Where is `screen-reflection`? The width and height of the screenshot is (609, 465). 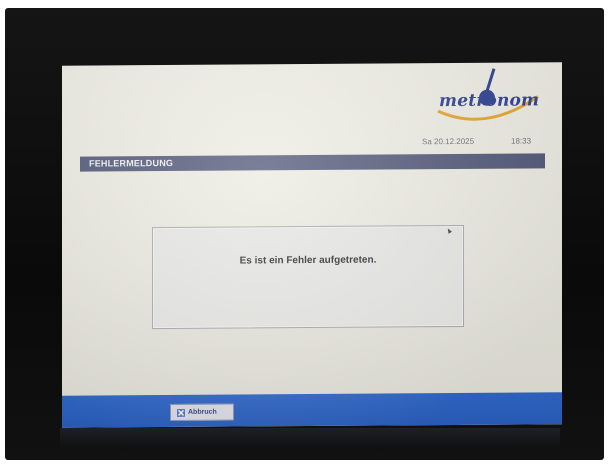
screen-reflection is located at coordinates (310, 438).